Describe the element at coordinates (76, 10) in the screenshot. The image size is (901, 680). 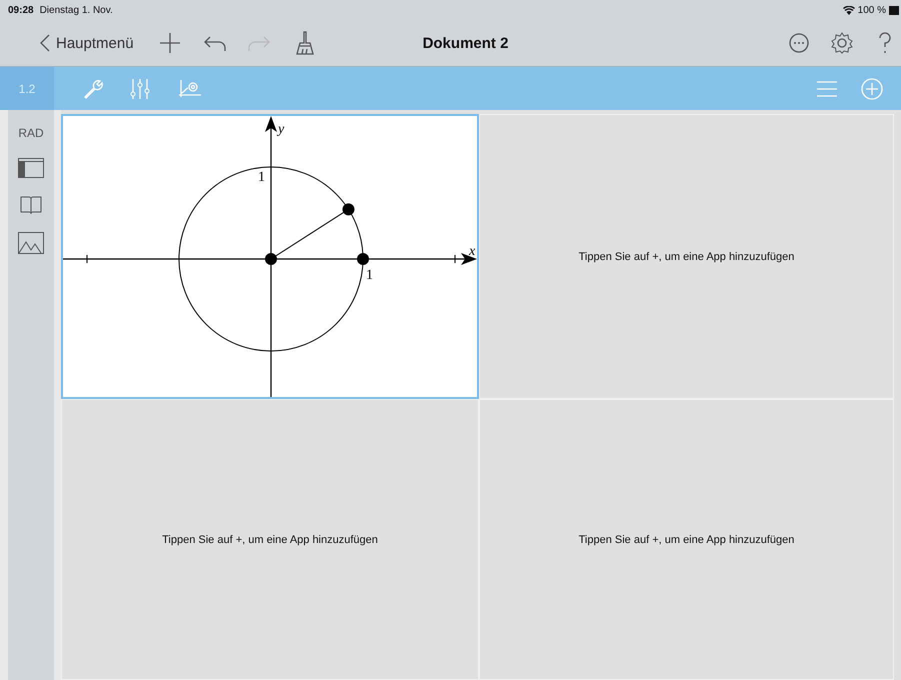
I see `status-date: Dienstag 1. Nov.` at that location.